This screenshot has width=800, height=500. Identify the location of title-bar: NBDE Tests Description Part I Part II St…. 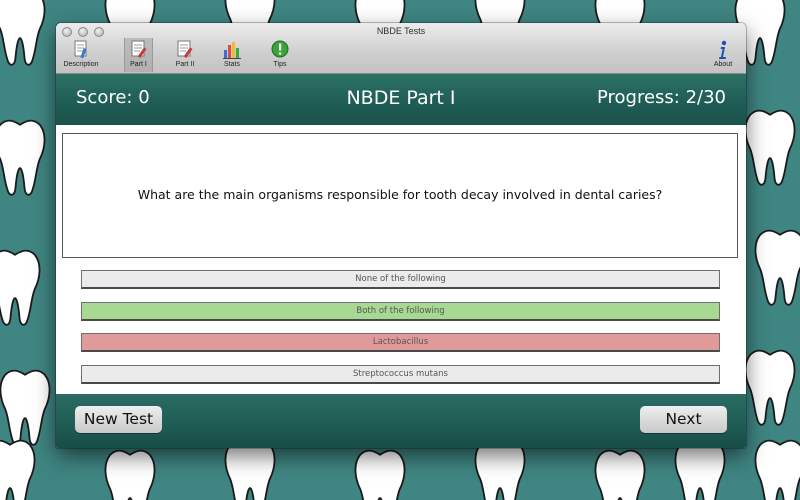
(401, 48).